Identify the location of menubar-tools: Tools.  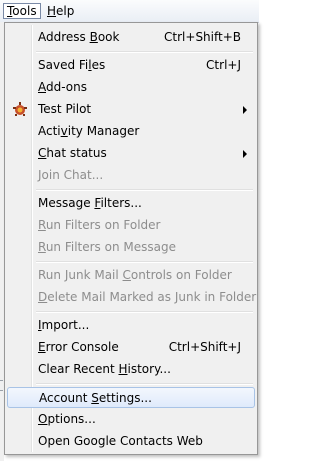
(22, 11).